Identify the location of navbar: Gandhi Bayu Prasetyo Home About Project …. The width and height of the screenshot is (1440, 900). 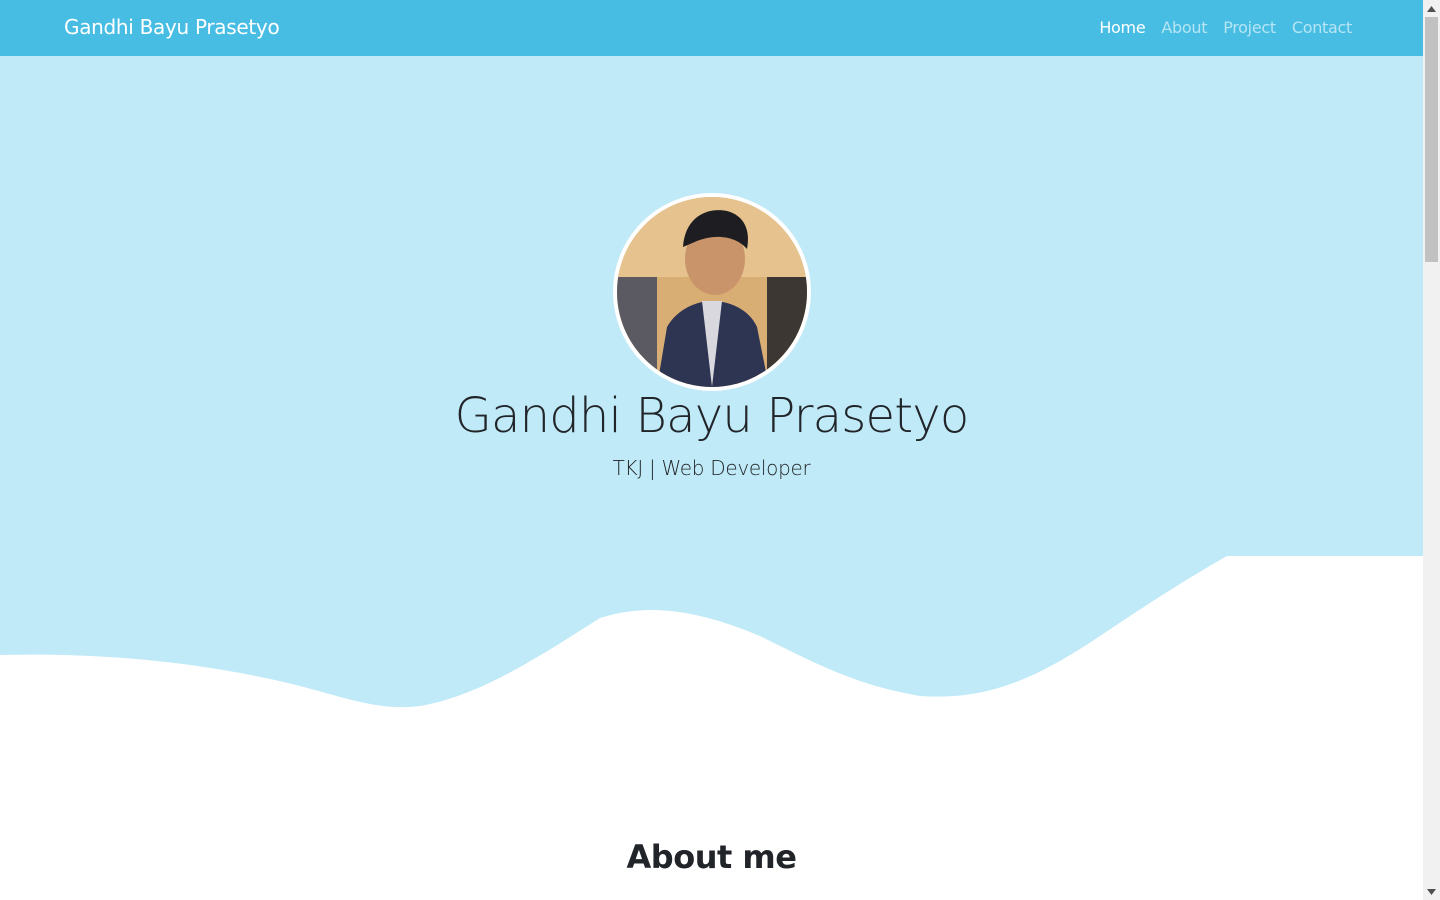
(711, 28).